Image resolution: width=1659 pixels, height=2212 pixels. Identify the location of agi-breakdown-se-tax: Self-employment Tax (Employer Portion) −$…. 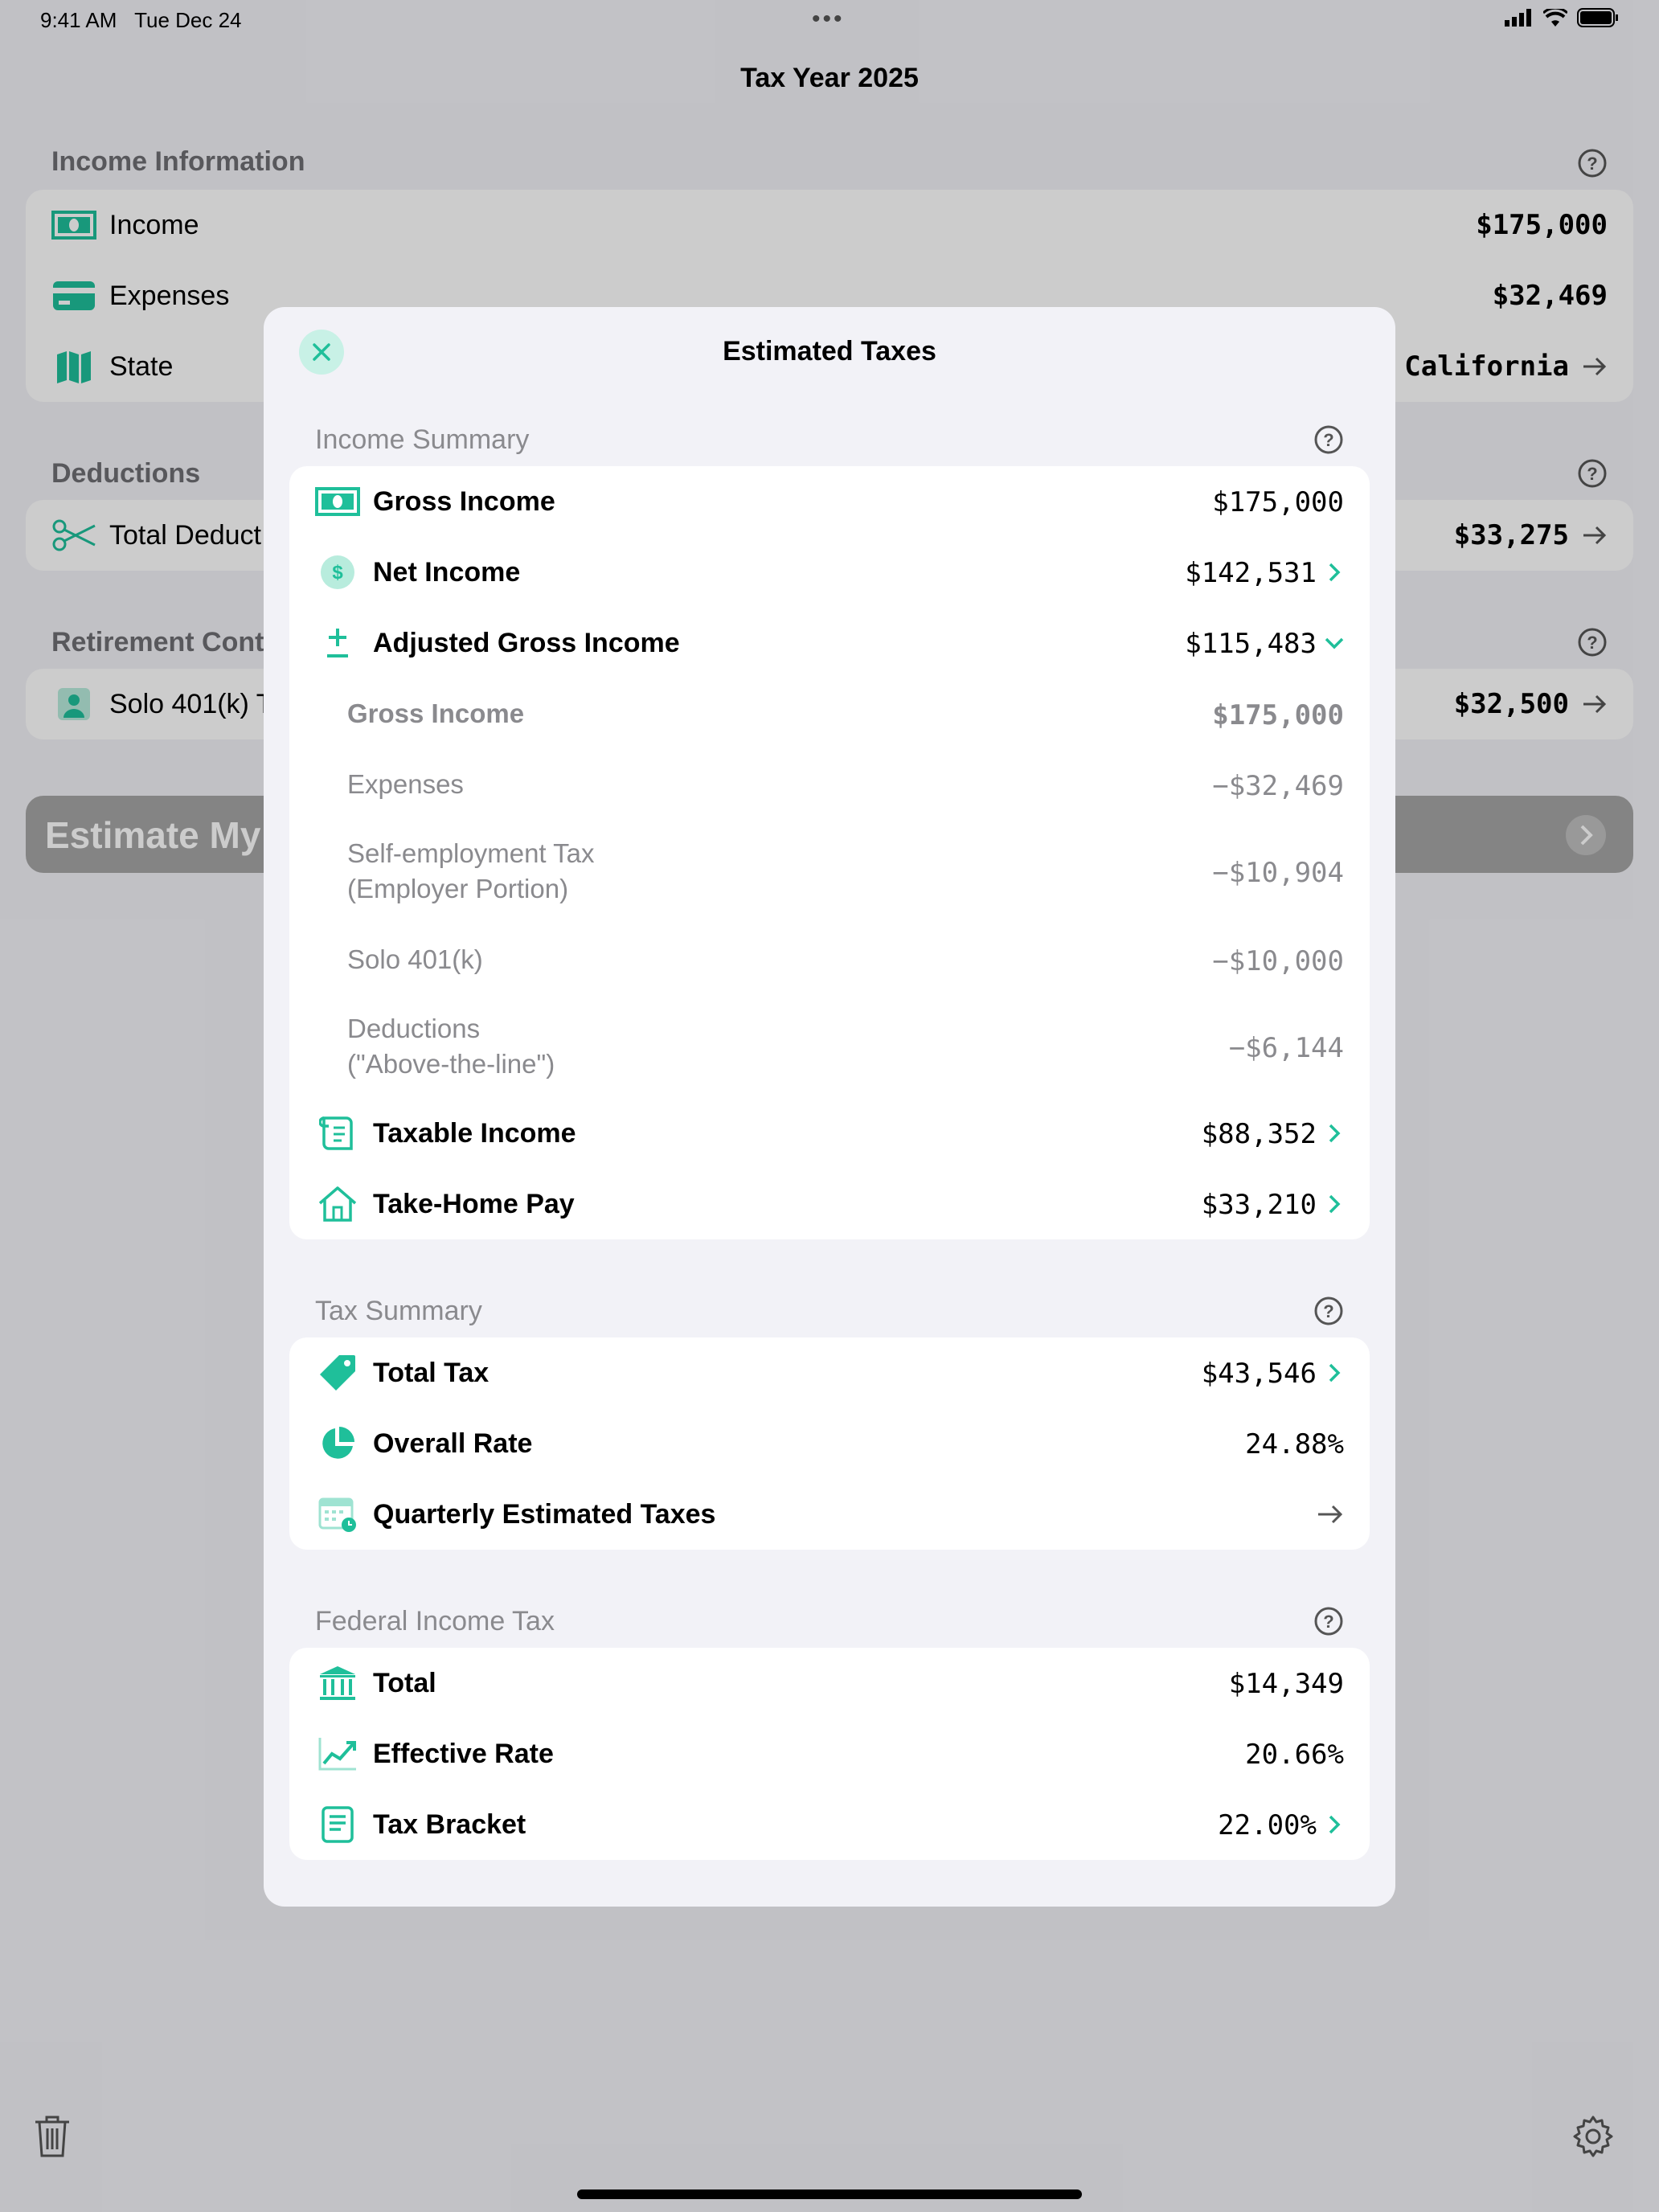
(829, 872).